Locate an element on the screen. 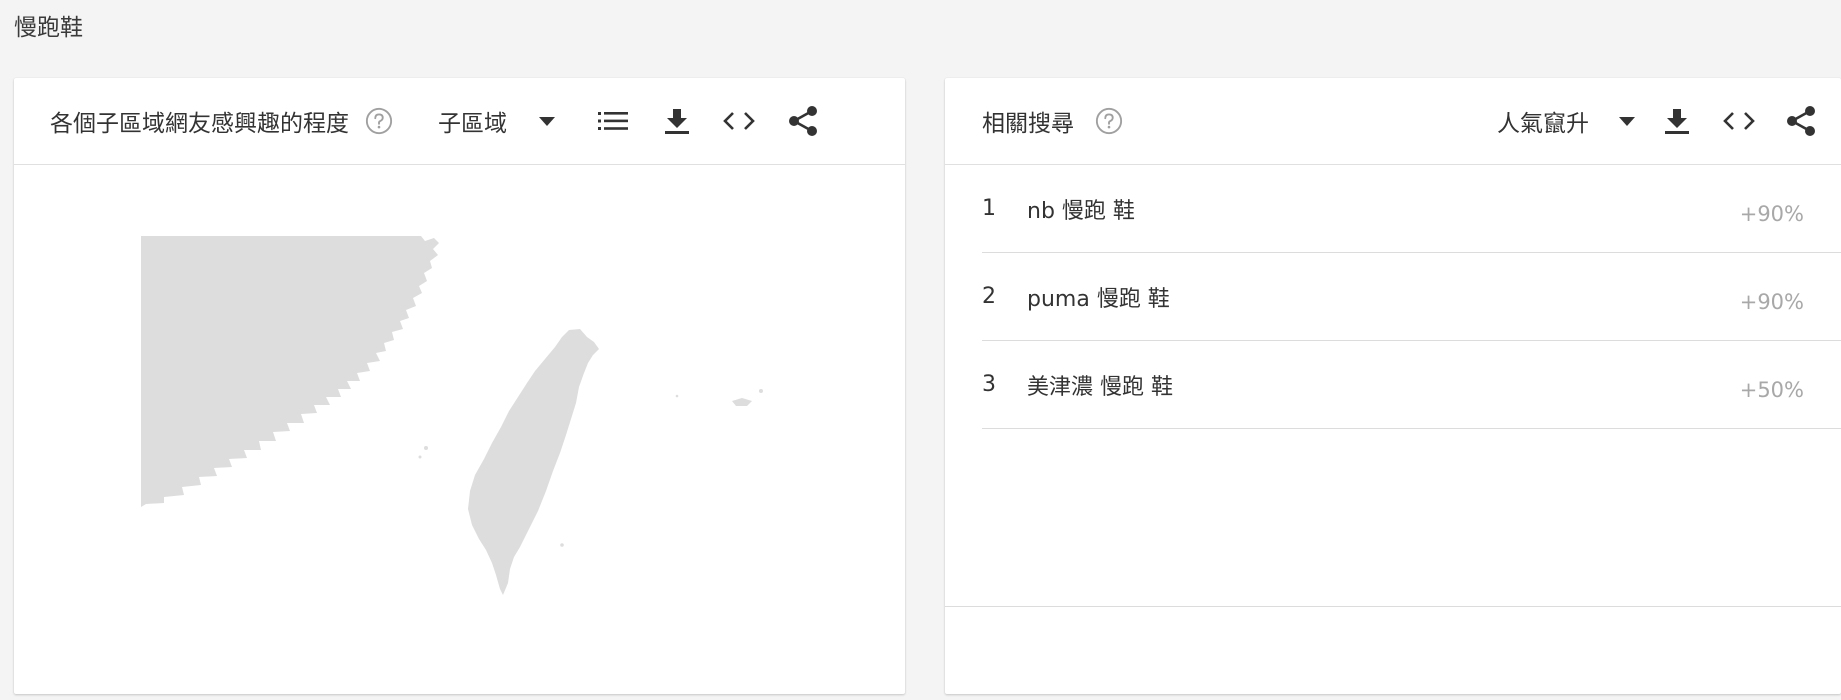 The image size is (1841, 700). map-region-penghu is located at coordinates (426, 448).